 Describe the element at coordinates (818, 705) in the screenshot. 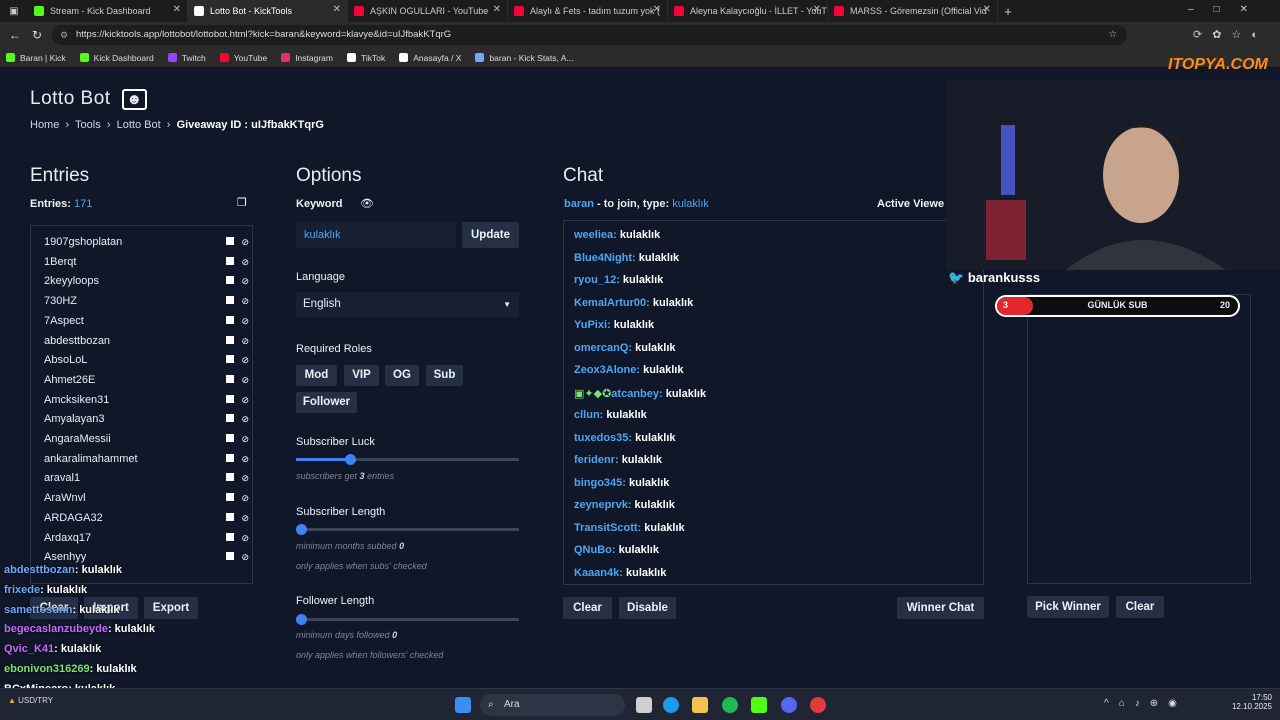

I see `obs-icon` at that location.